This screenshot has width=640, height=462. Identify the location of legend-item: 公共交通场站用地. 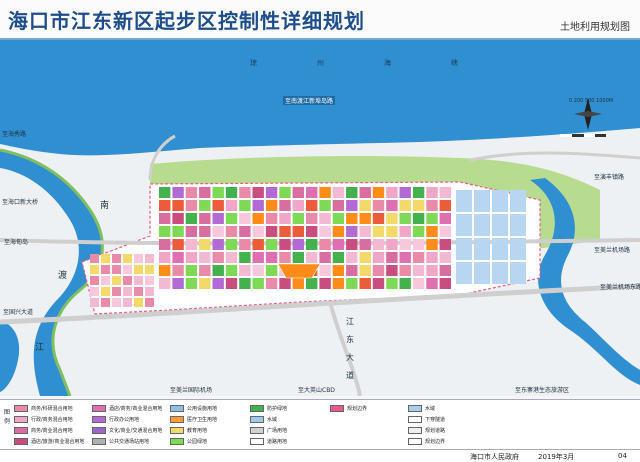
(120, 441).